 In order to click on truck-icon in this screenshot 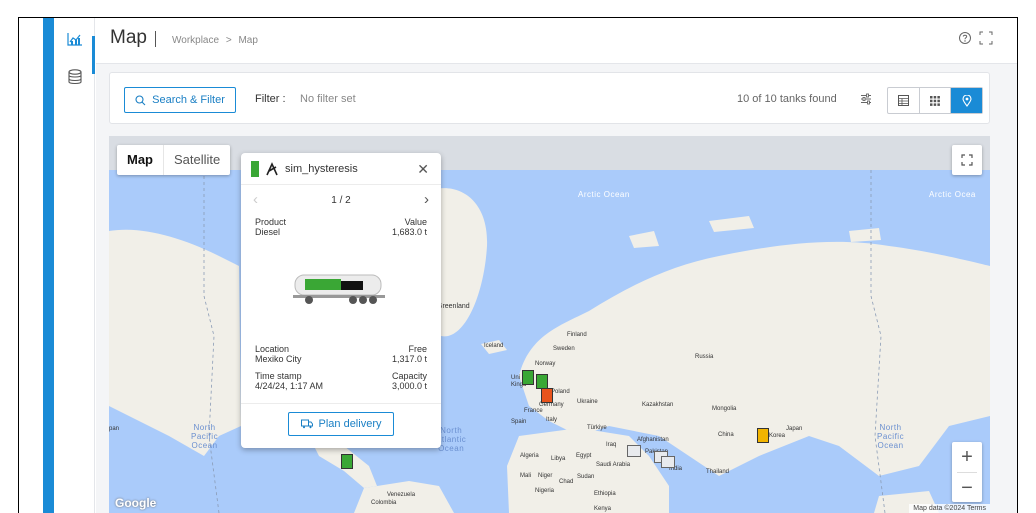, I will do `click(306, 424)`.